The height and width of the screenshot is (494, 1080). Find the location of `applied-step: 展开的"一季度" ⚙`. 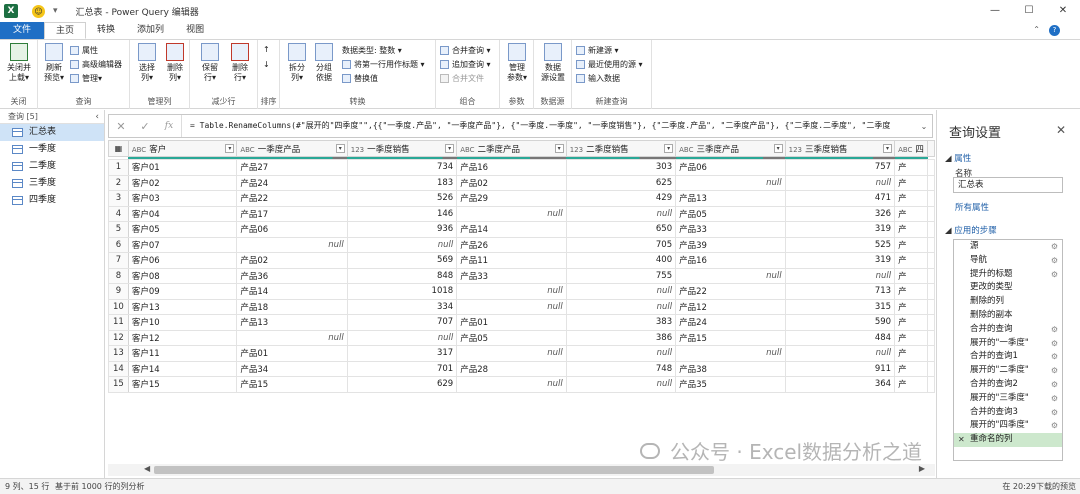

applied-step: 展开的"一季度" ⚙ is located at coordinates (1008, 344).